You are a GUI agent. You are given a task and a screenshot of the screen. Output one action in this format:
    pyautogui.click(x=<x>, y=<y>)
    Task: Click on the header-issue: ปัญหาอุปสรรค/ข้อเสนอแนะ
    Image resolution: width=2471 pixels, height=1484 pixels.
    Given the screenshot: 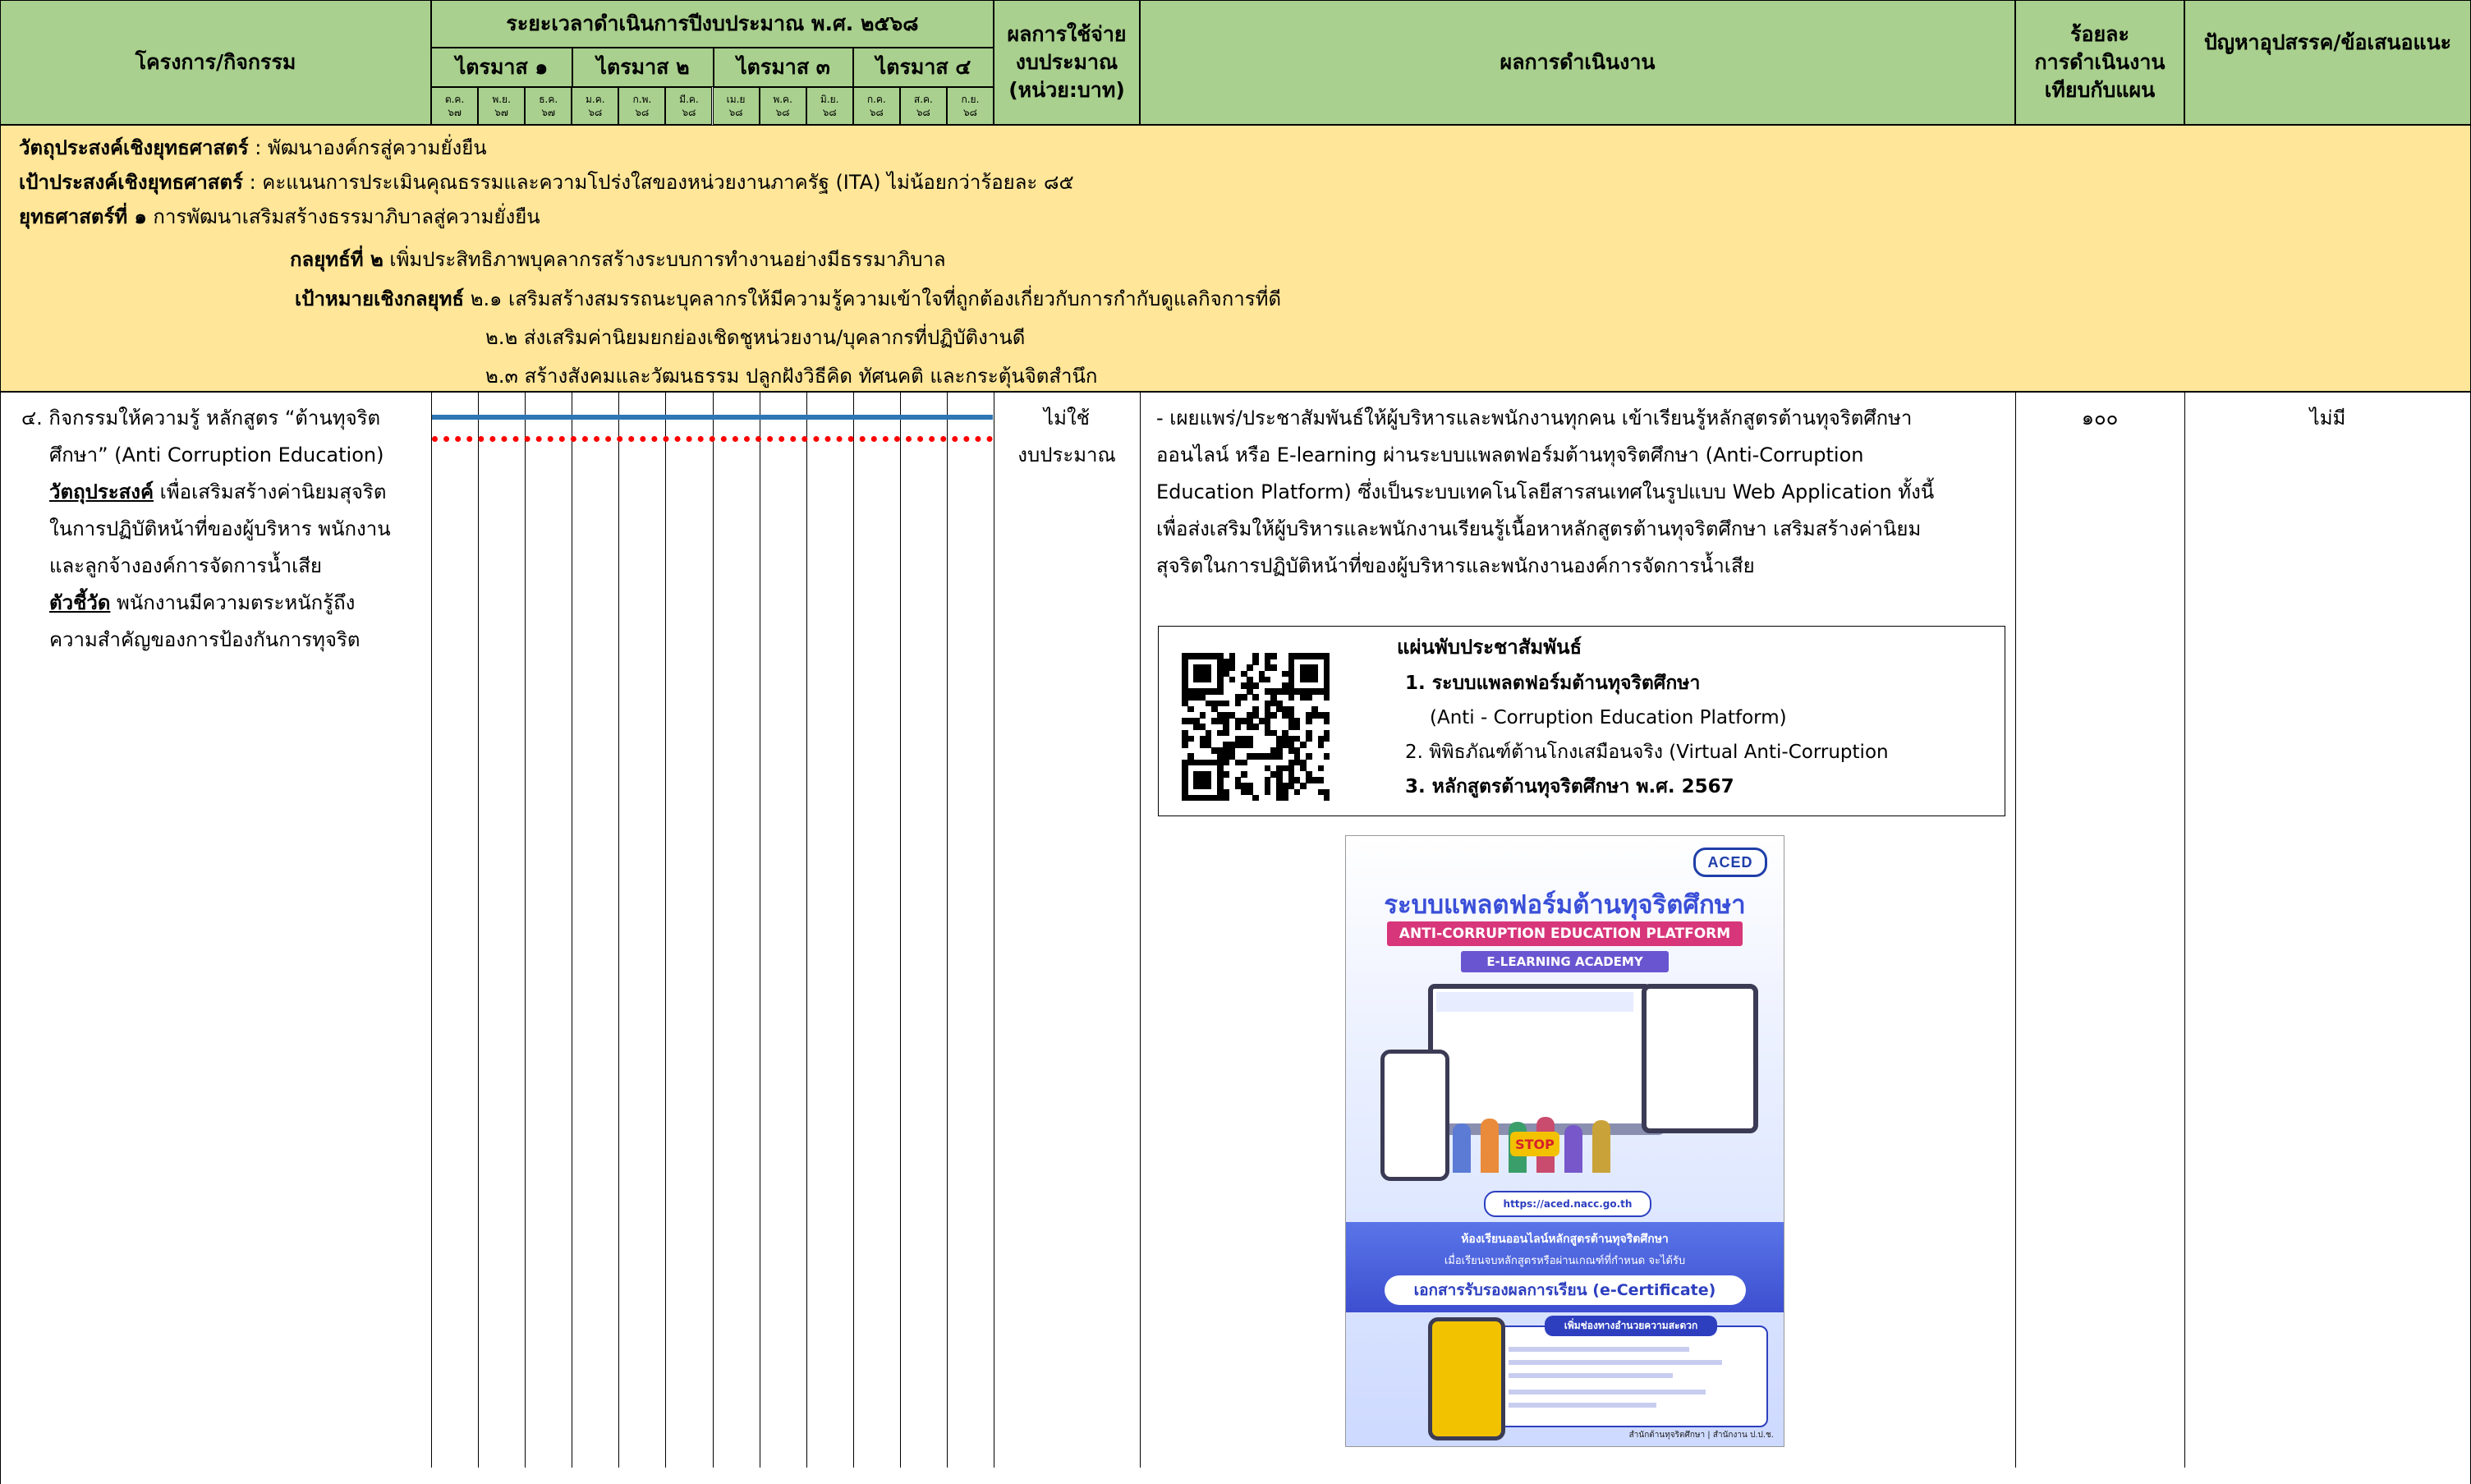 What is the action you would take?
    pyautogui.click(x=2327, y=63)
    